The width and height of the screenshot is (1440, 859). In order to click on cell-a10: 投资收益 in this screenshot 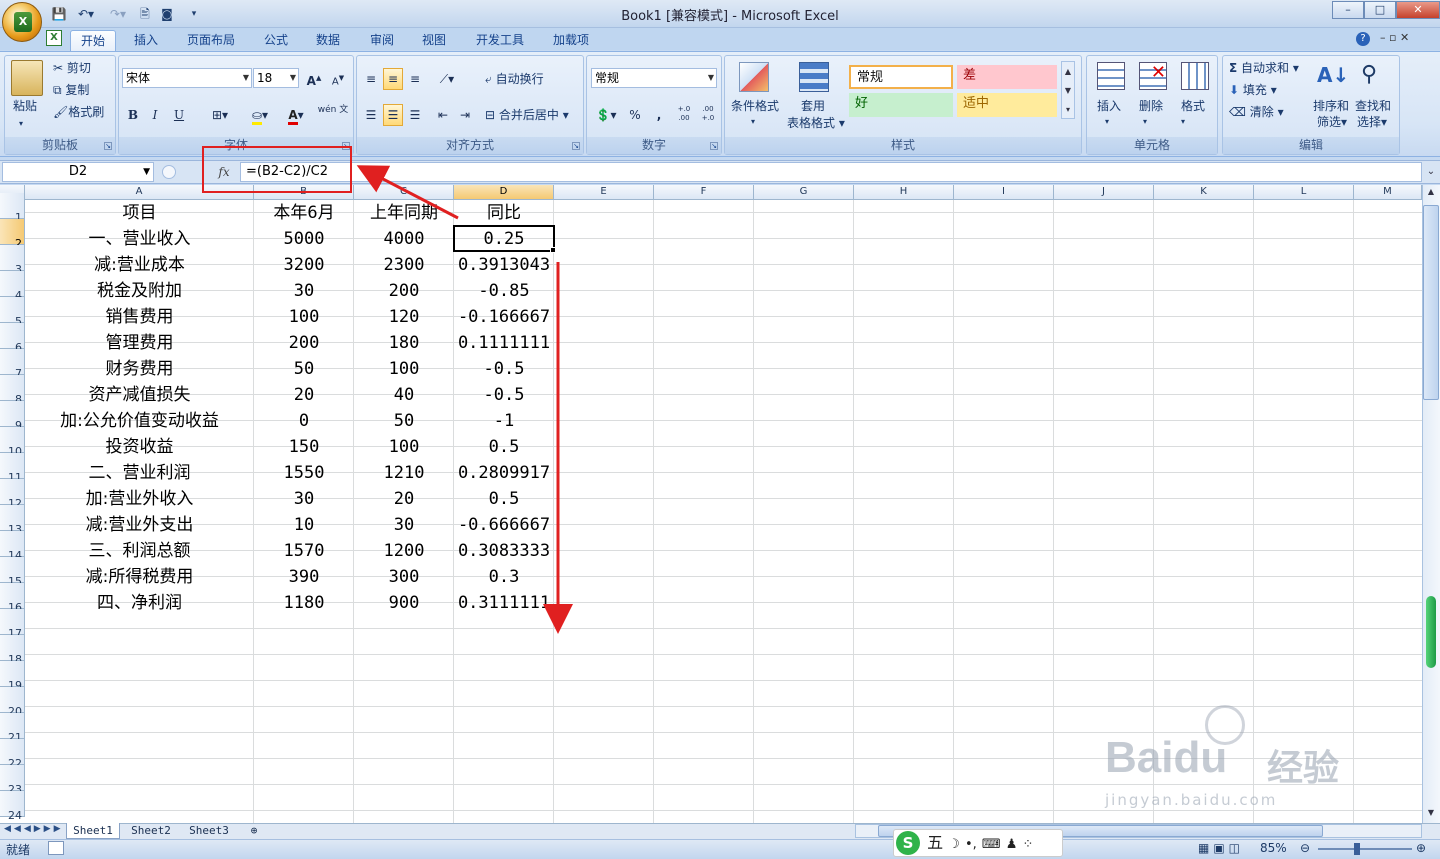, I will do `click(139, 446)`.